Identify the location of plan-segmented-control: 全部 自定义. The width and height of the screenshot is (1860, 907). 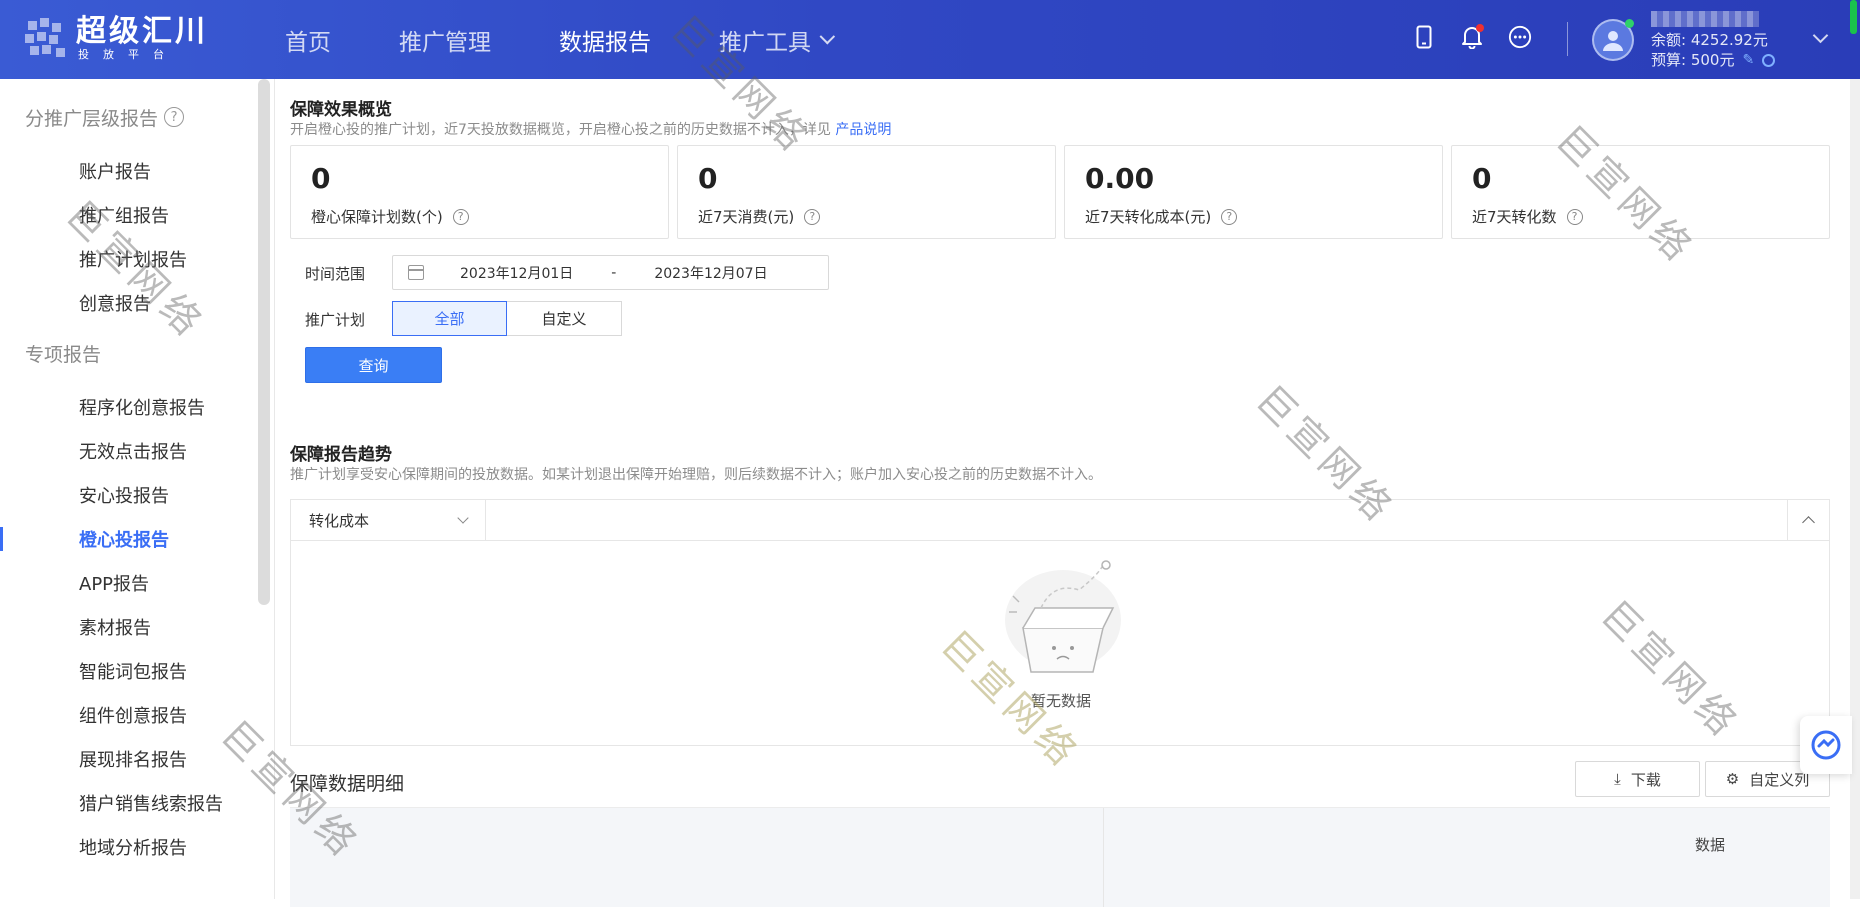
(507, 318).